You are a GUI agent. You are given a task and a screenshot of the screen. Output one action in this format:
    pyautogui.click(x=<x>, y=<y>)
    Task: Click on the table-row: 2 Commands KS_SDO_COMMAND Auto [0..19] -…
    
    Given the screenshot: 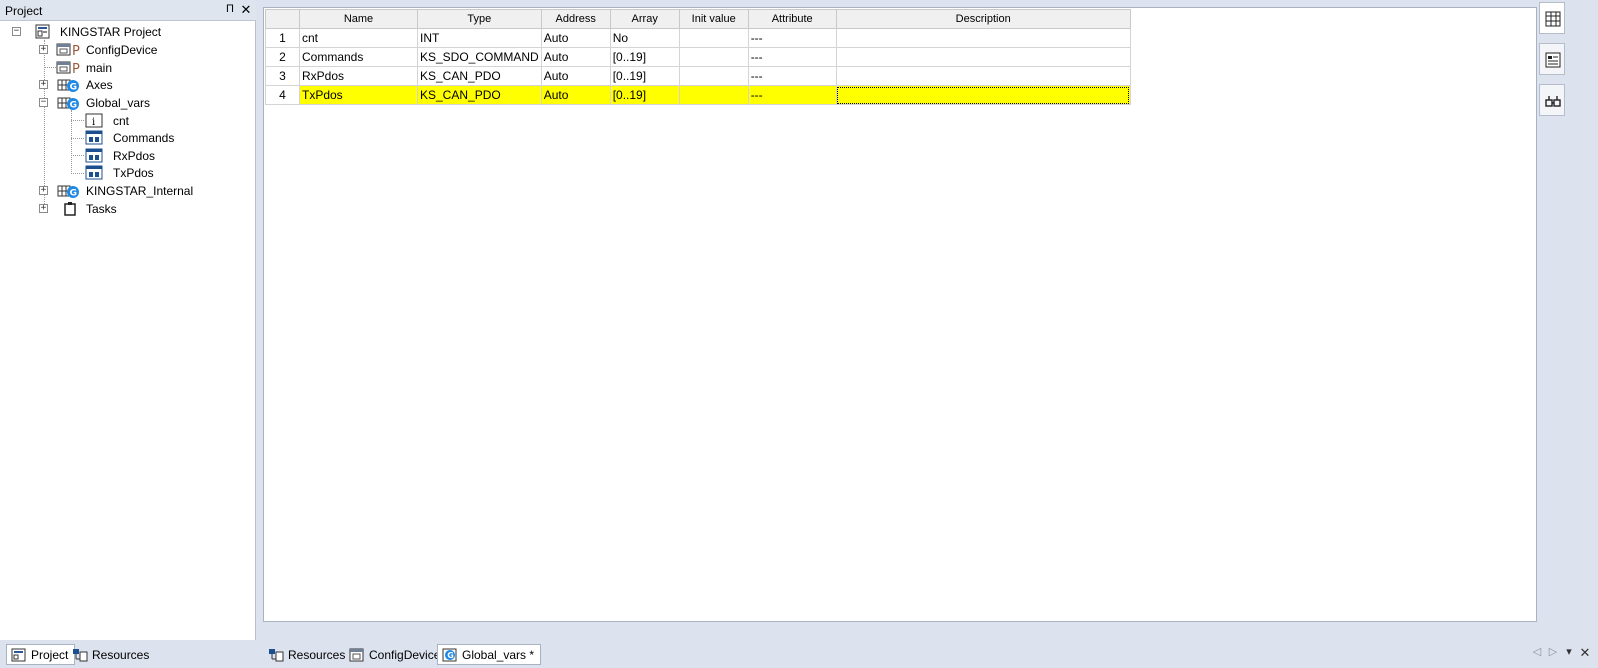 What is the action you would take?
    pyautogui.click(x=698, y=57)
    